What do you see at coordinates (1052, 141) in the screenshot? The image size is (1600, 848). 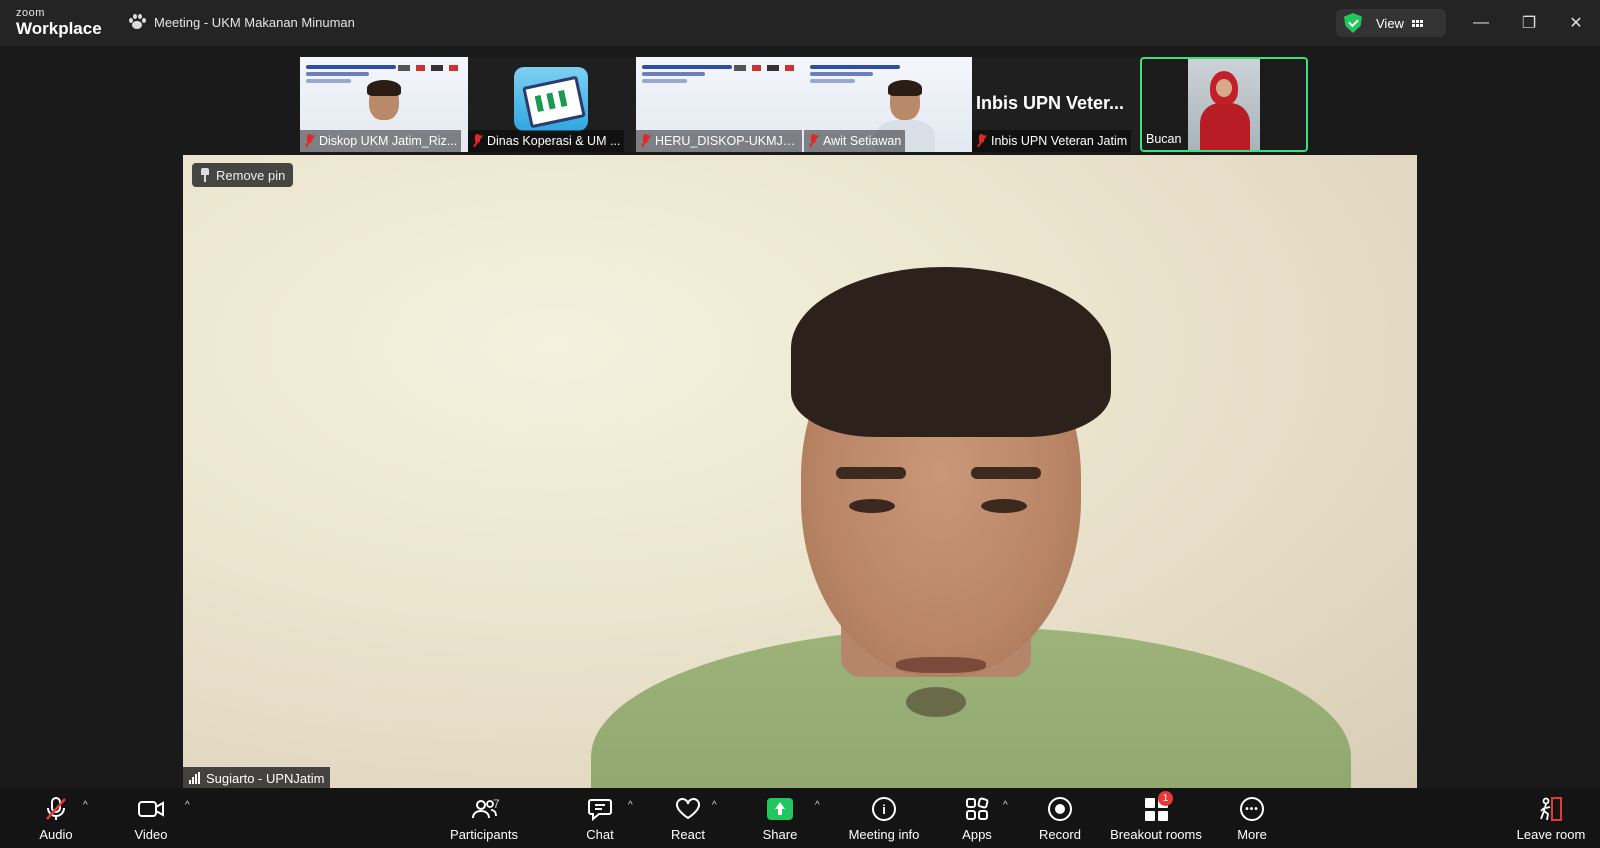 I see `participant-name-tag: Inbis UPN Veteran Jatim` at bounding box center [1052, 141].